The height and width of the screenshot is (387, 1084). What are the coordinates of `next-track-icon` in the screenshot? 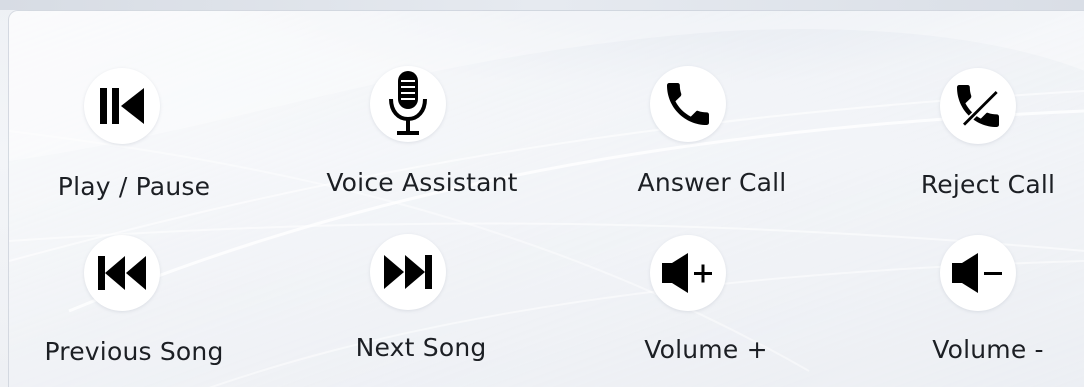 It's located at (408, 272).